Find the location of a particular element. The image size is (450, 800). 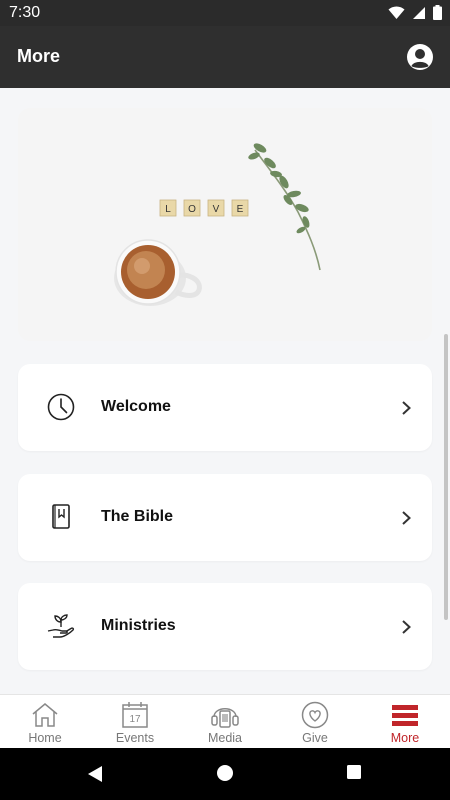

hand-plant-icon is located at coordinates (61, 626).